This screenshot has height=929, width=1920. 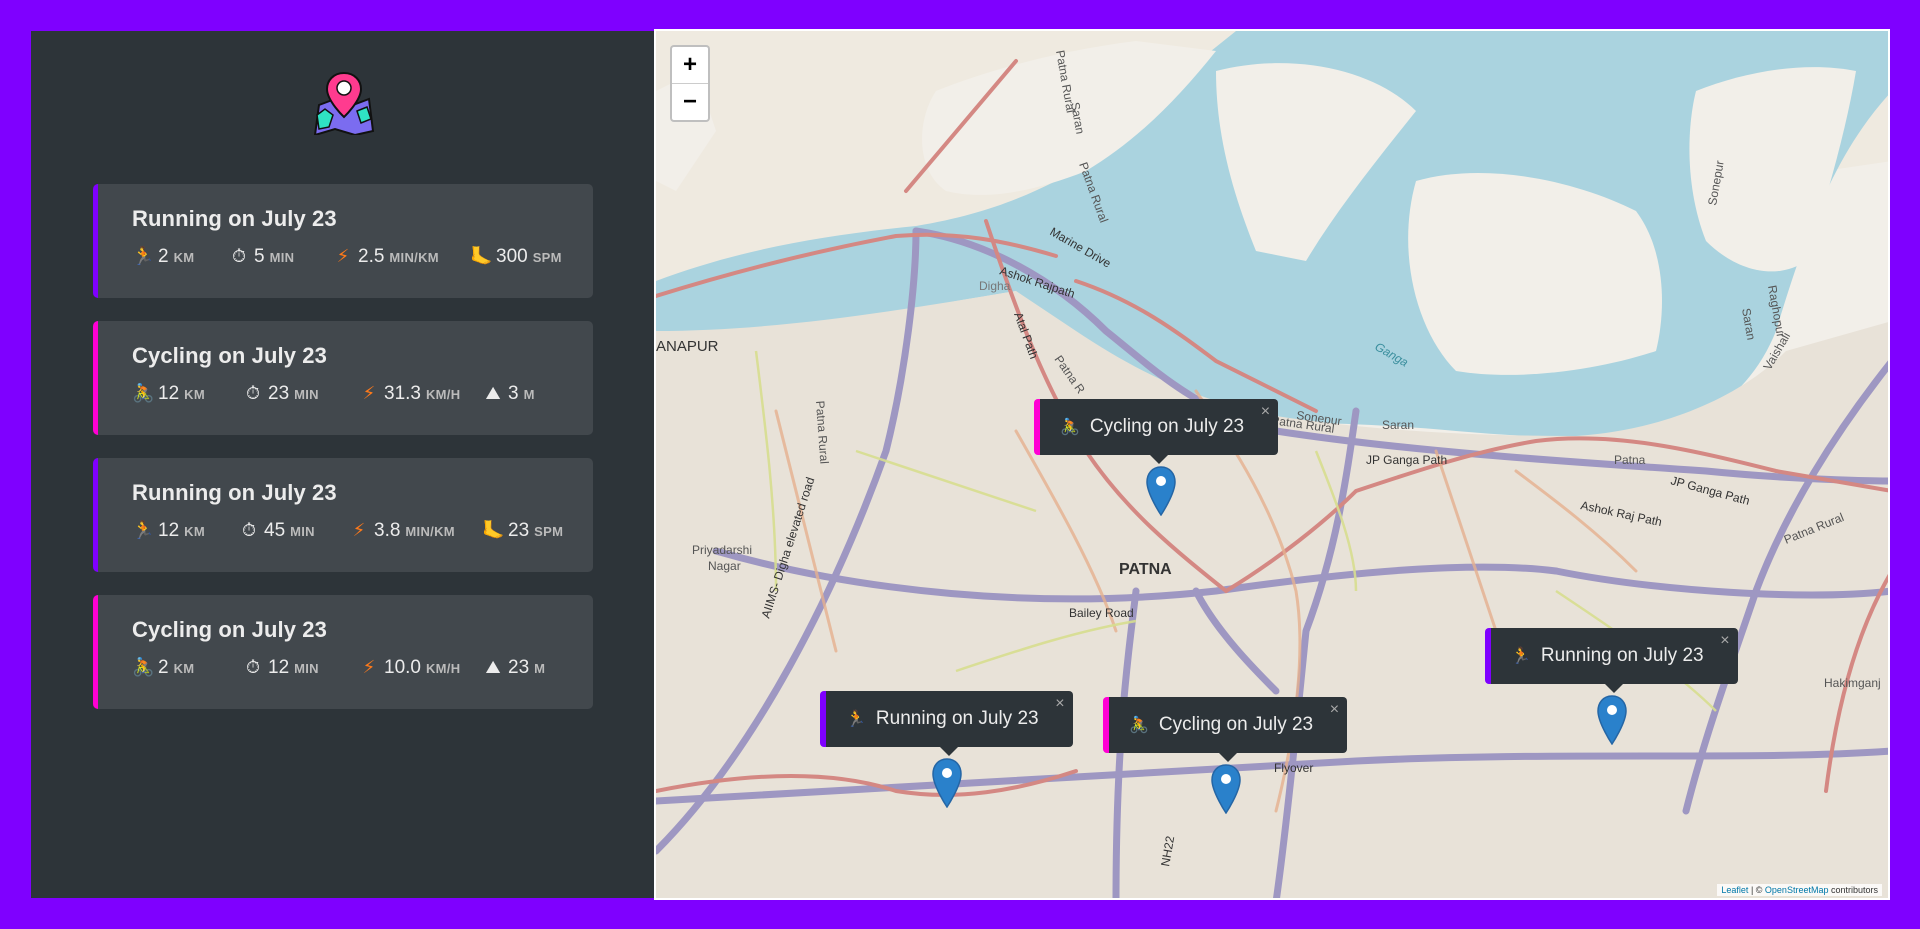 I want to click on map-label-flyover: Flyover, so click(x=1293, y=768).